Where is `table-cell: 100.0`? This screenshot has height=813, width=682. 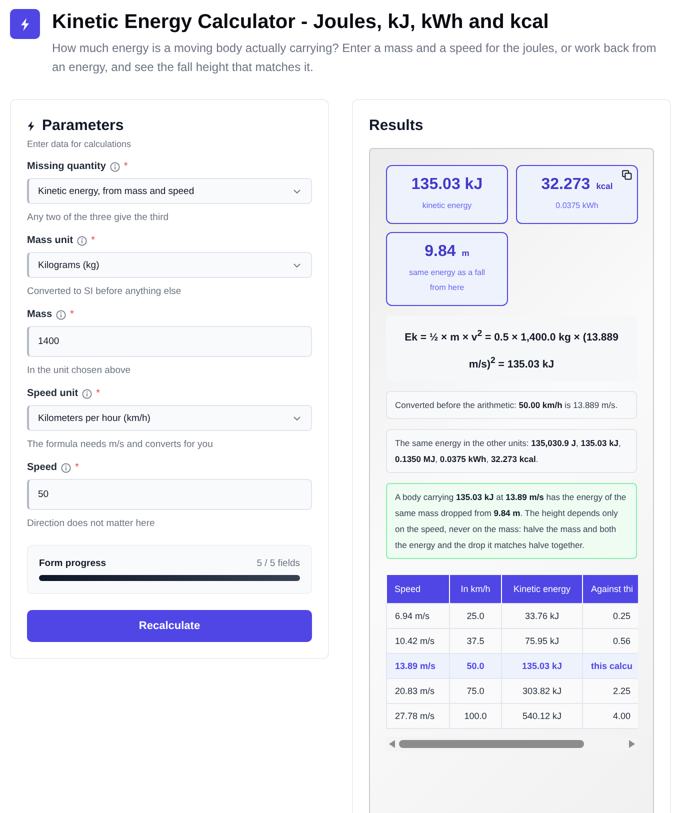 table-cell: 100.0 is located at coordinates (476, 715).